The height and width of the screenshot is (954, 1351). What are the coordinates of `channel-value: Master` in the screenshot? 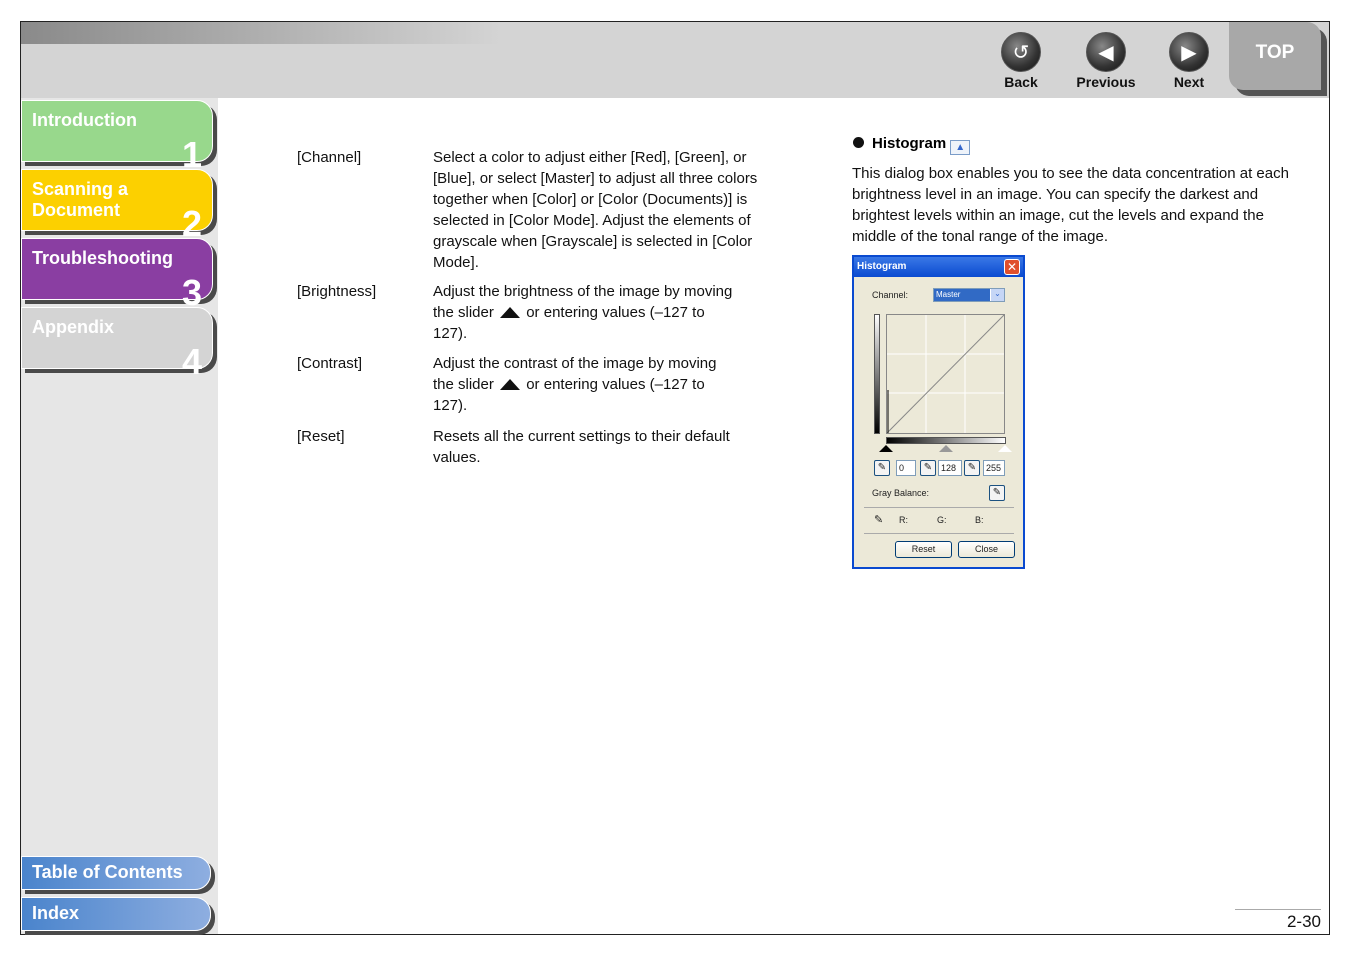 It's located at (962, 295).